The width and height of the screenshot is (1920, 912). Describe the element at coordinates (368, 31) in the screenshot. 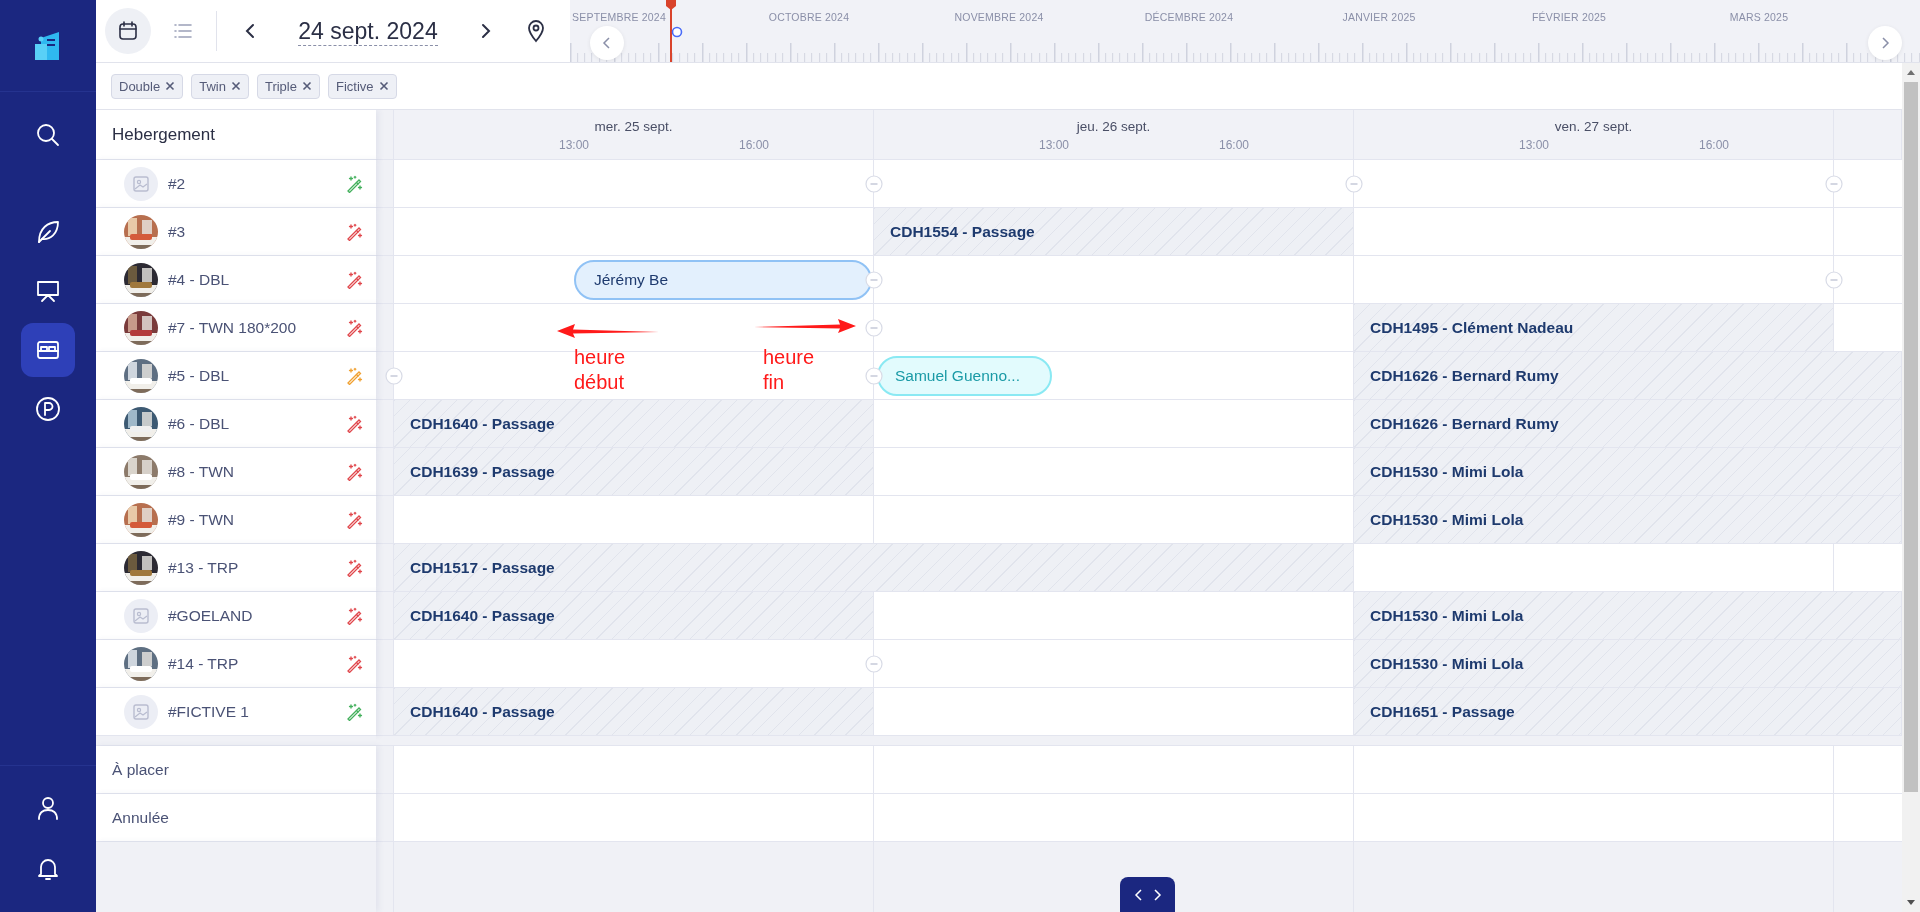

I see `date-picker: 24 sept. 2024` at that location.